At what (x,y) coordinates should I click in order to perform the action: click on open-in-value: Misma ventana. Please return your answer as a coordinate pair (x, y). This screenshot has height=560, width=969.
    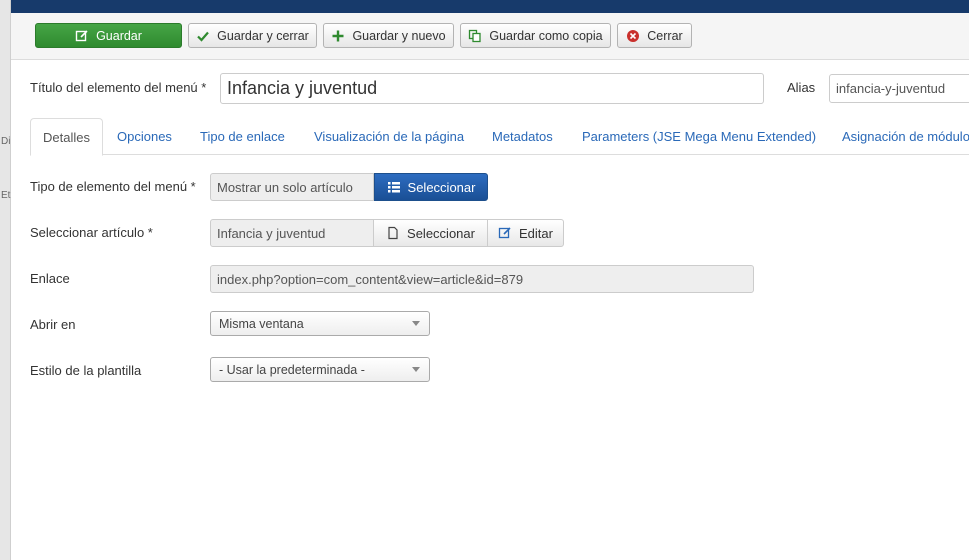
    Looking at the image, I should click on (261, 323).